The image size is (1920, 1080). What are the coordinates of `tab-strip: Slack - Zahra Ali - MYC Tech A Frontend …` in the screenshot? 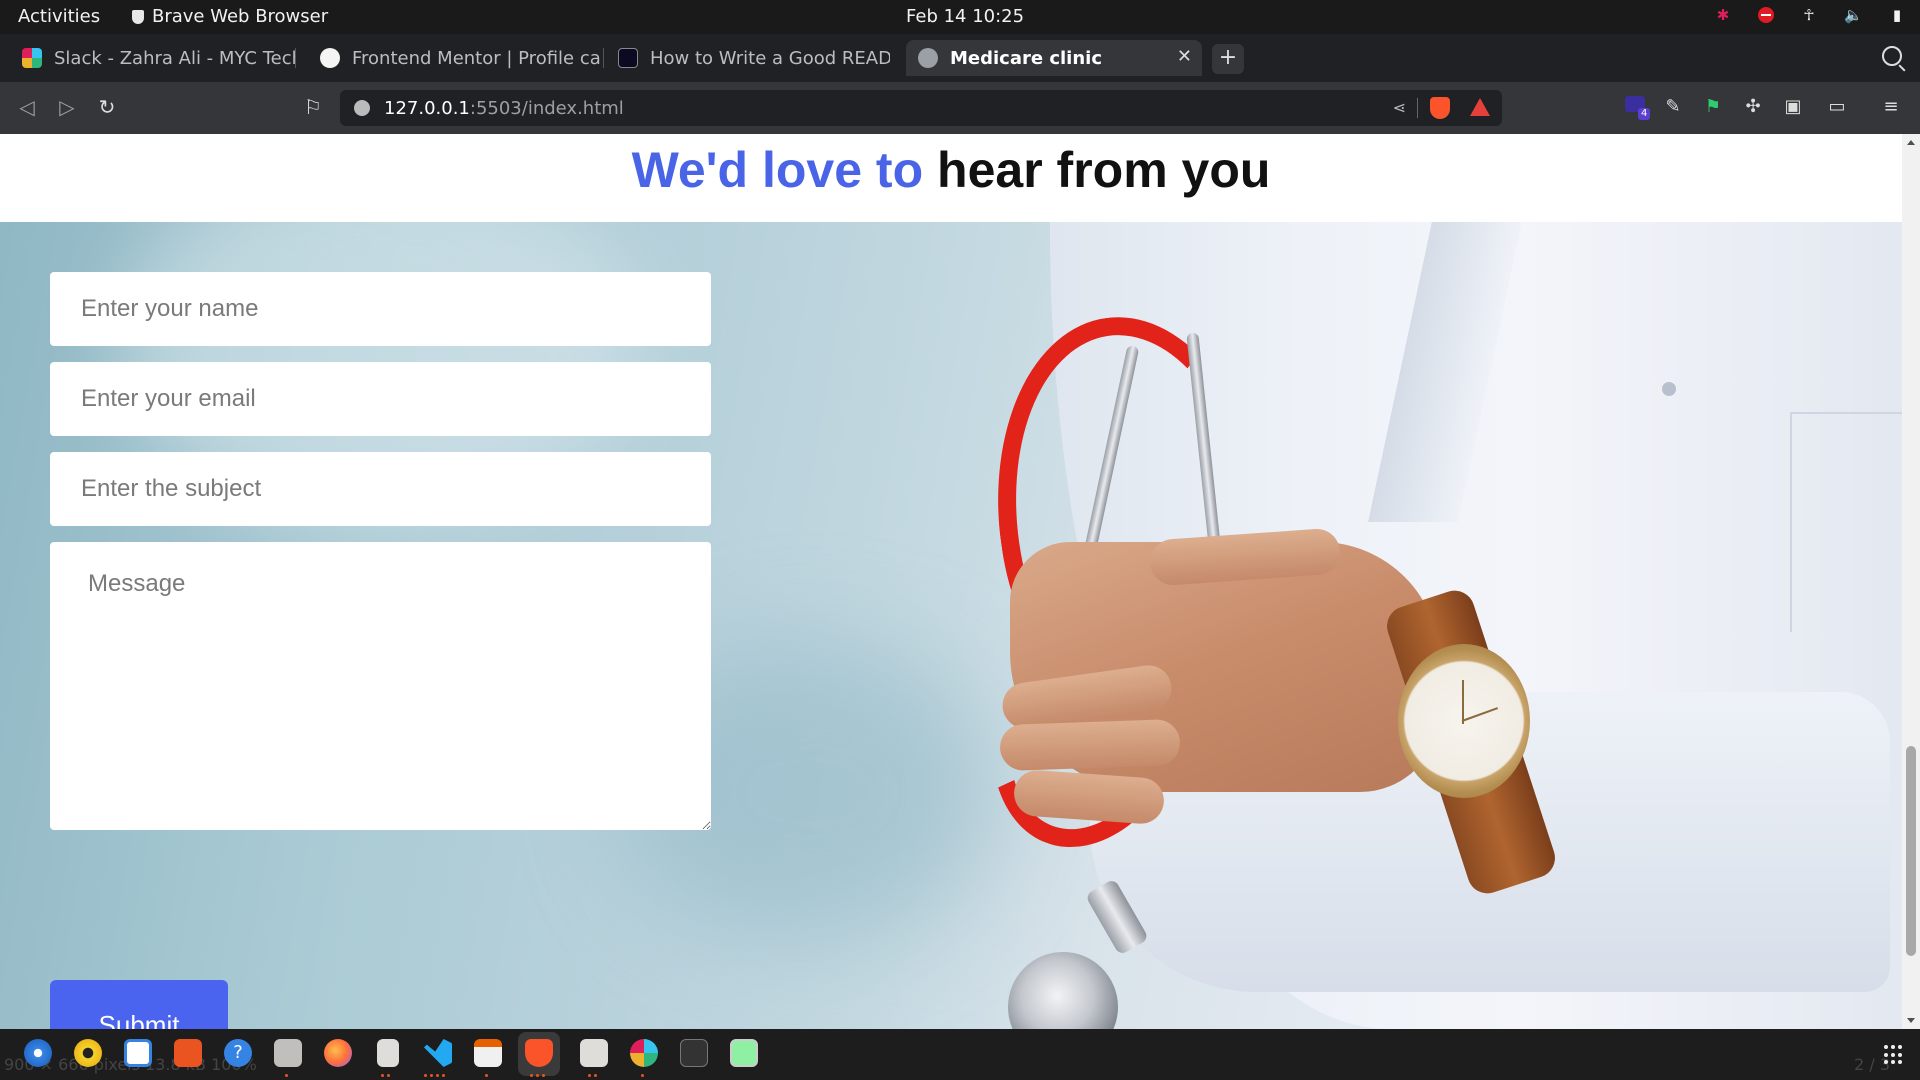 It's located at (960, 58).